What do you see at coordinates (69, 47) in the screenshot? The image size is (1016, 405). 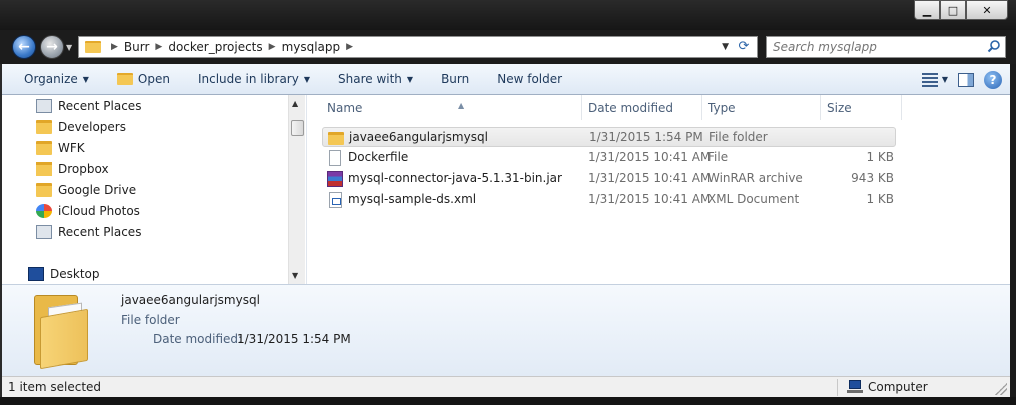 I see `recent-pages-dropdown: ▼` at bounding box center [69, 47].